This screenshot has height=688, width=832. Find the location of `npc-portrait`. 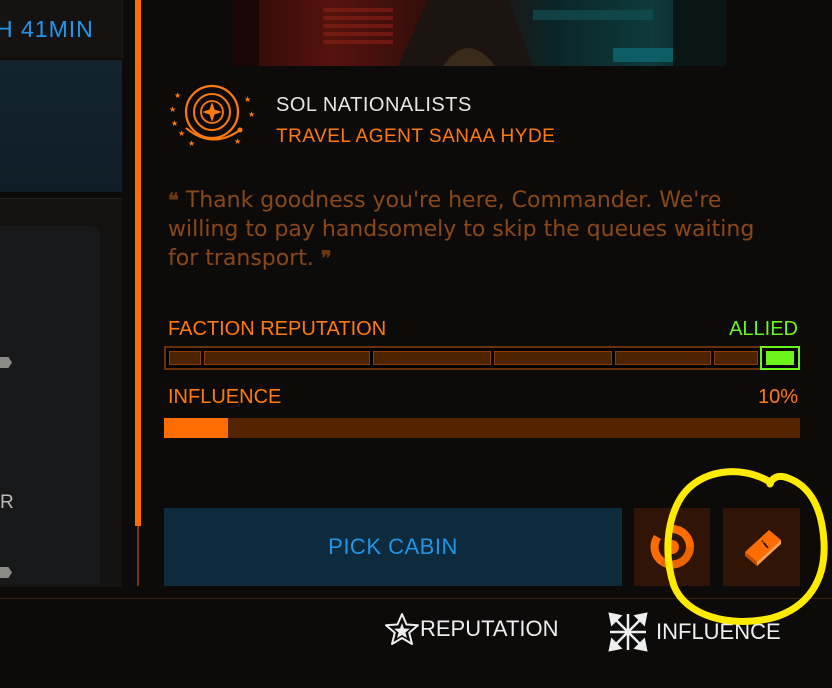

npc-portrait is located at coordinates (479, 33).